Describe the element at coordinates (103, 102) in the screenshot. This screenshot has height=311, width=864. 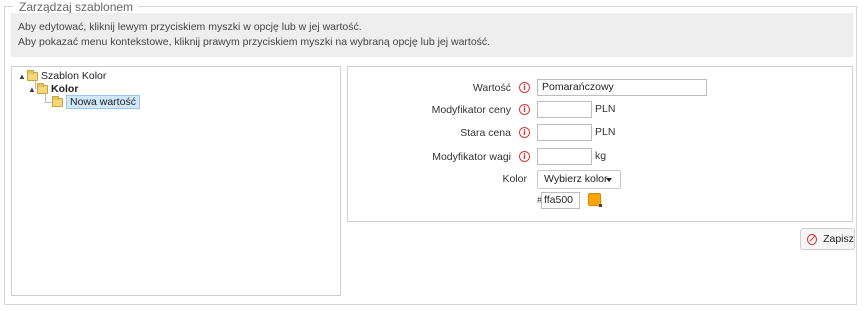
I see `tree-node-label-selected: Nowa wartość` at that location.